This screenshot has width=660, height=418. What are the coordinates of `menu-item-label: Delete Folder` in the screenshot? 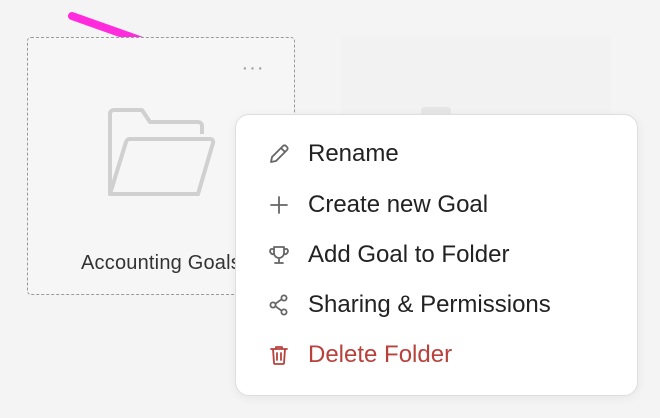 It's located at (380, 354).